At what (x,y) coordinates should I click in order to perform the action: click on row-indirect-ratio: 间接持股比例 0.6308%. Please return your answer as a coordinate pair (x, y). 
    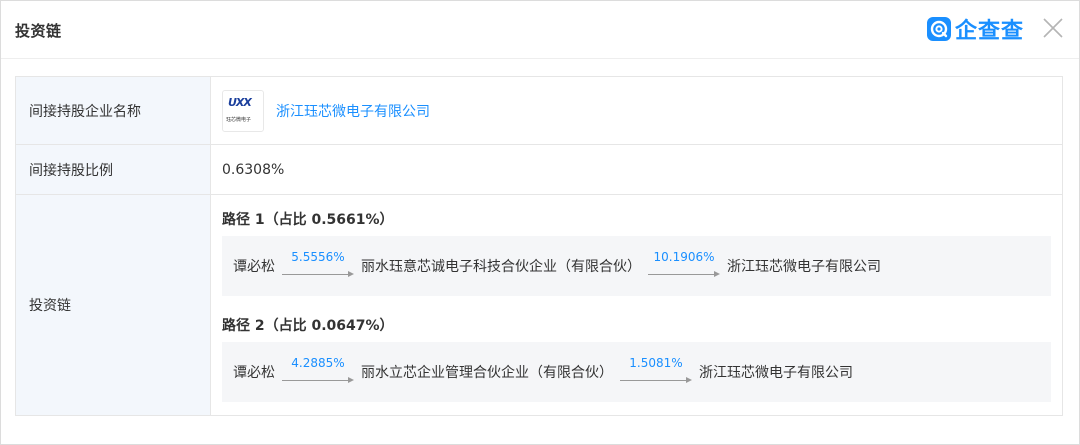
    Looking at the image, I should click on (539, 170).